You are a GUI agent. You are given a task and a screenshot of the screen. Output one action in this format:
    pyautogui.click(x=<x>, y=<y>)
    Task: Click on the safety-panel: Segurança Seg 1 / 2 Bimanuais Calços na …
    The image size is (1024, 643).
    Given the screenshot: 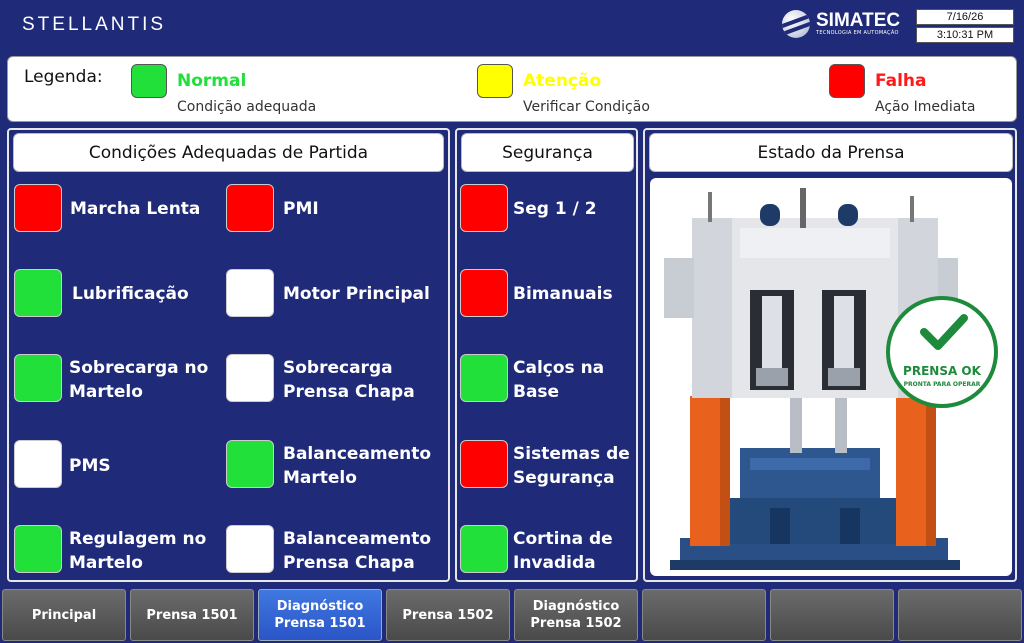 What is the action you would take?
    pyautogui.click(x=546, y=355)
    